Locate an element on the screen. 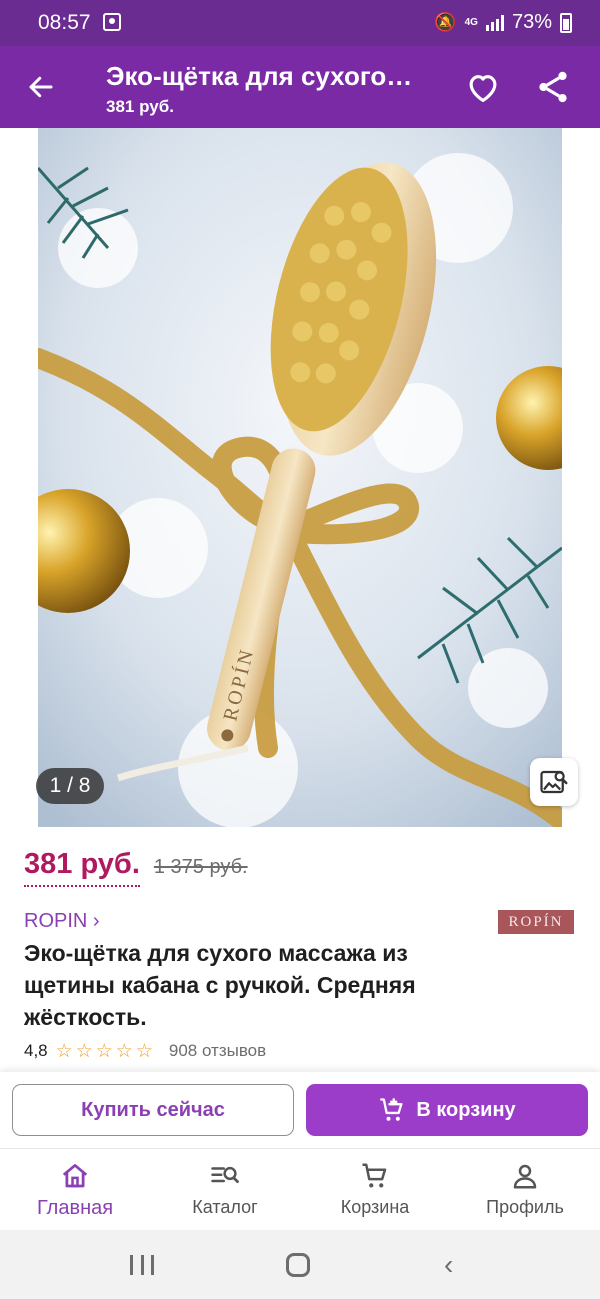 This screenshot has width=600, height=1299. buy-now-button: Купить сейчас is located at coordinates (153, 1110).